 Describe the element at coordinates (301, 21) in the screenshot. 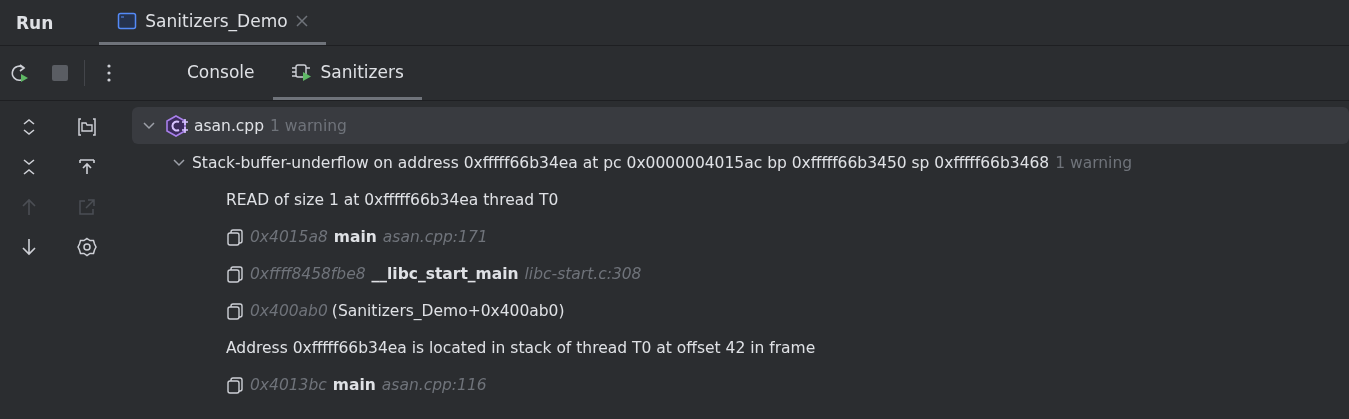

I see `close-icon` at that location.